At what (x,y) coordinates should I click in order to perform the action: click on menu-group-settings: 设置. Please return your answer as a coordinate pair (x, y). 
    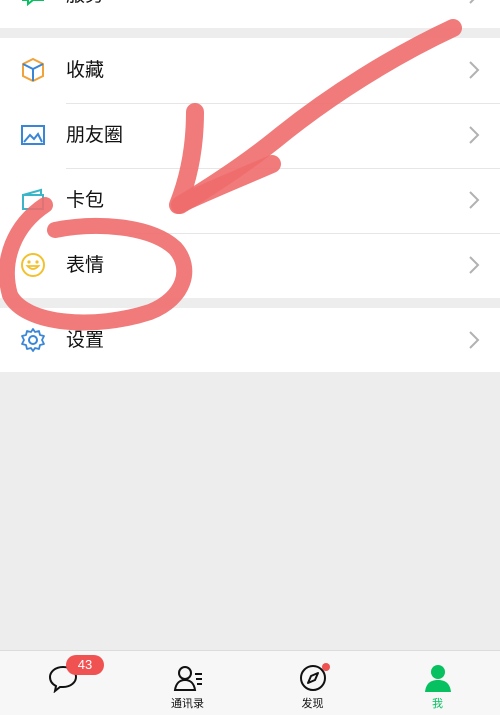
    Looking at the image, I should click on (250, 340).